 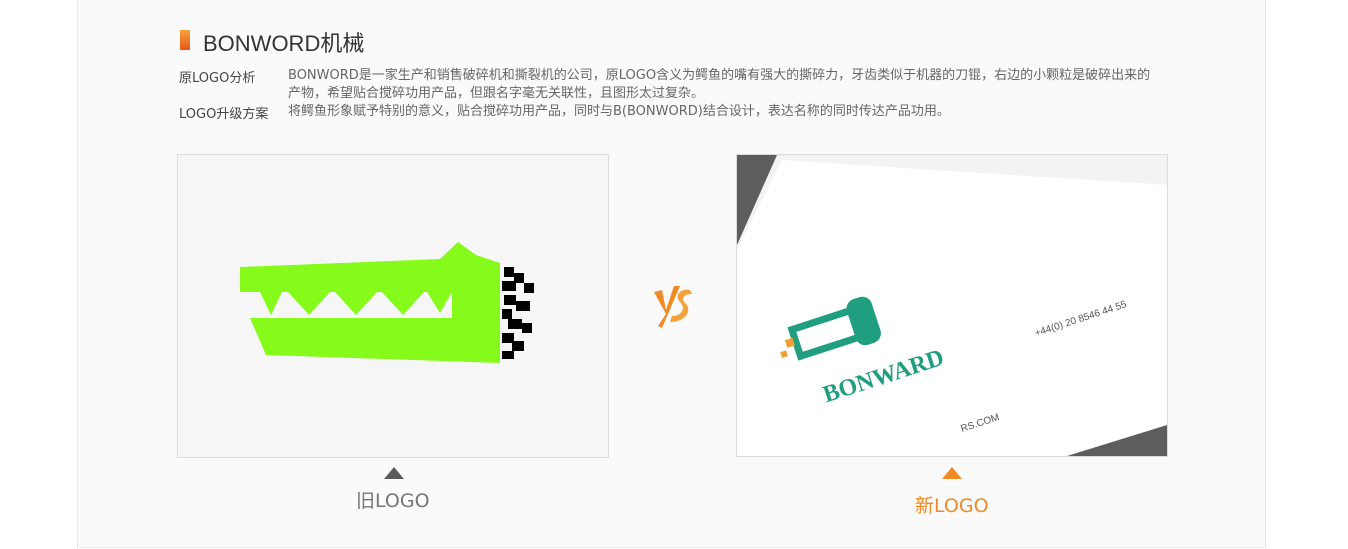 What do you see at coordinates (185, 40) in the screenshot?
I see `title-accent-bar` at bounding box center [185, 40].